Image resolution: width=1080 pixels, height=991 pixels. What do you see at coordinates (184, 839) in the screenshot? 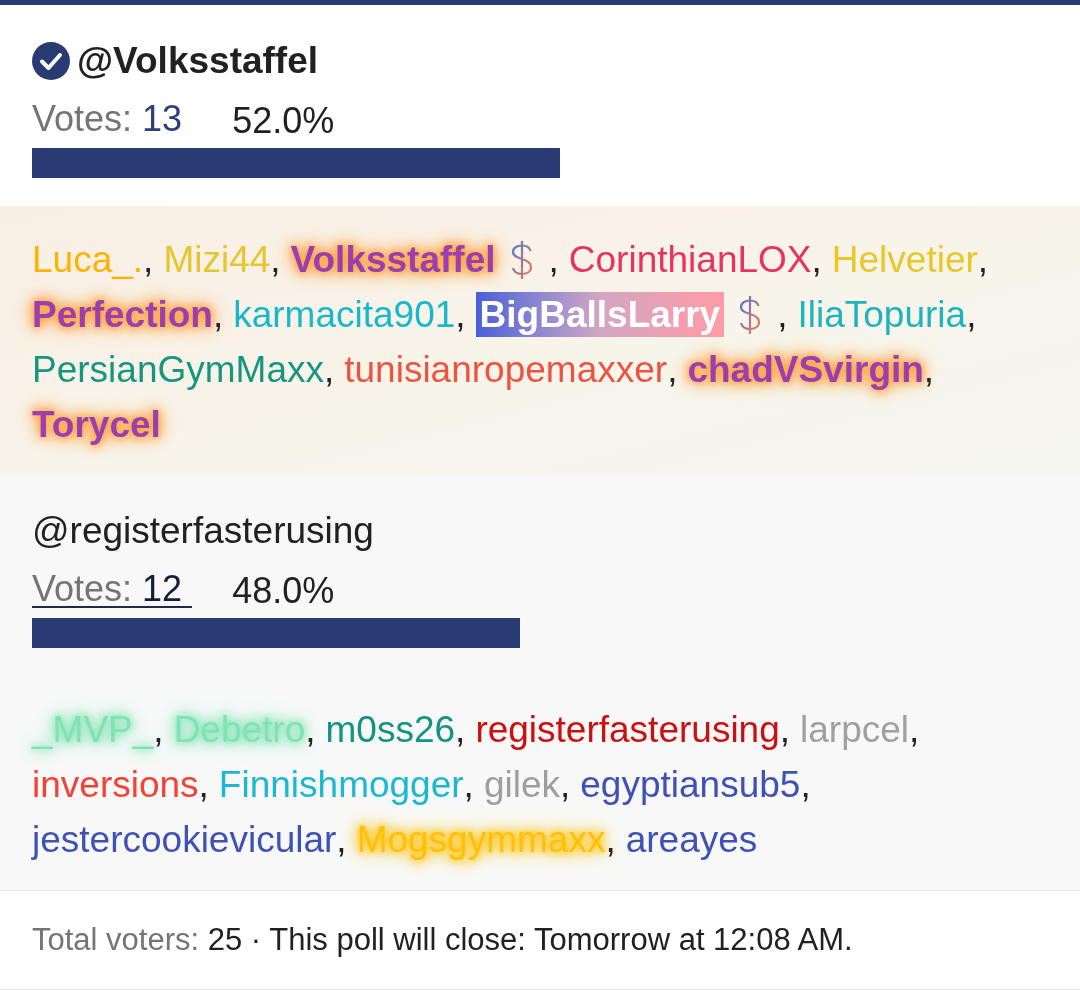
I see `voter-name: jestercookievicular` at bounding box center [184, 839].